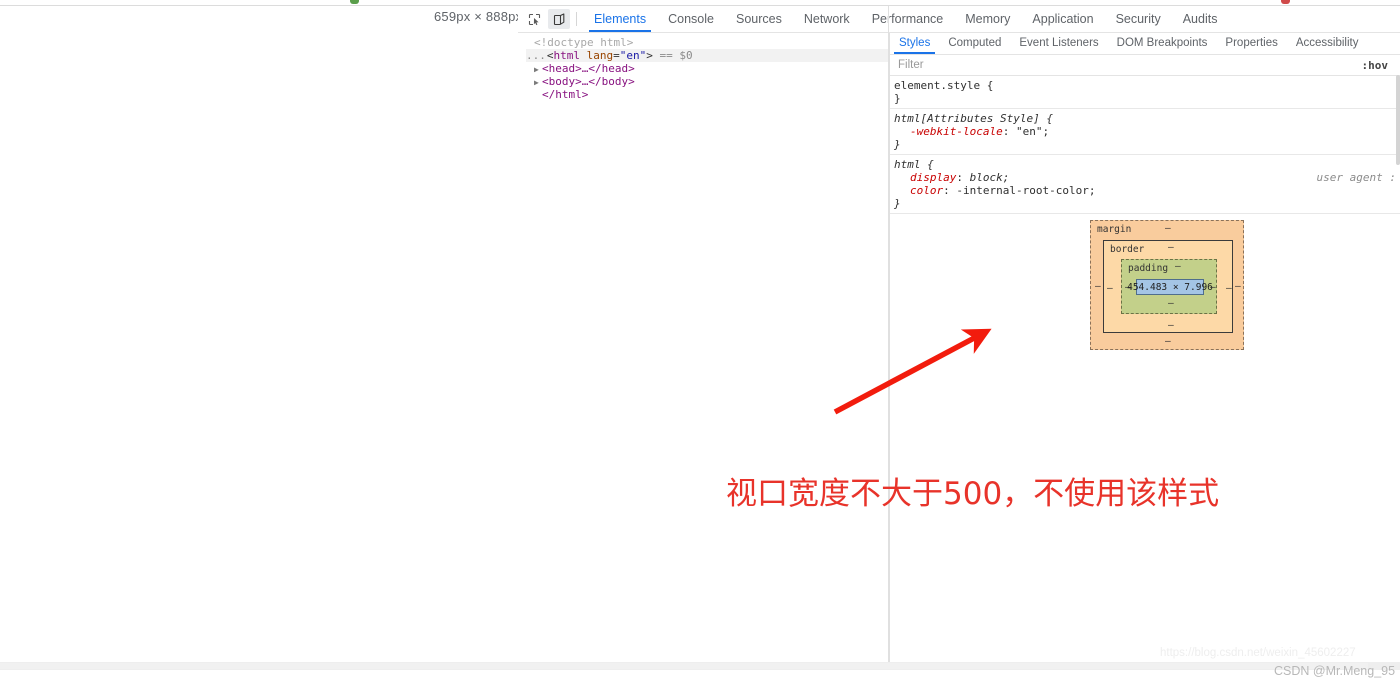  What do you see at coordinates (1123, 65) in the screenshot?
I see `styles-filter-input` at bounding box center [1123, 65].